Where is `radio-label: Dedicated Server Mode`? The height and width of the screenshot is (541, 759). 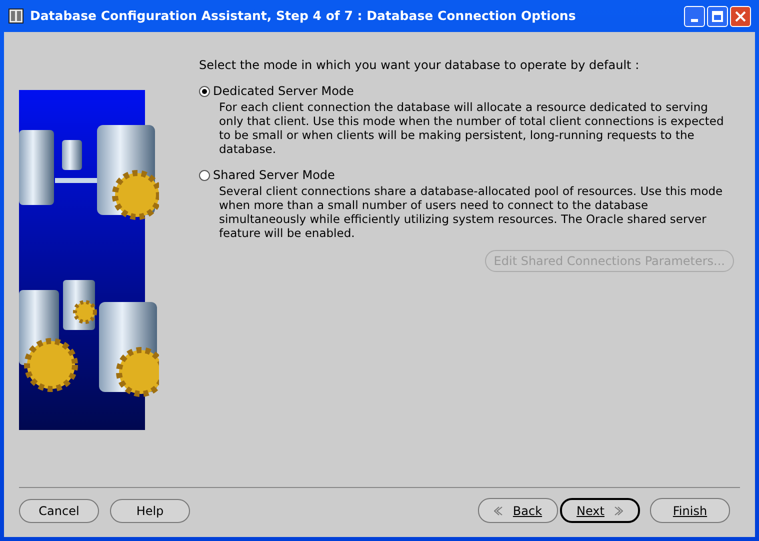 radio-label: Dedicated Server Mode is located at coordinates (283, 91).